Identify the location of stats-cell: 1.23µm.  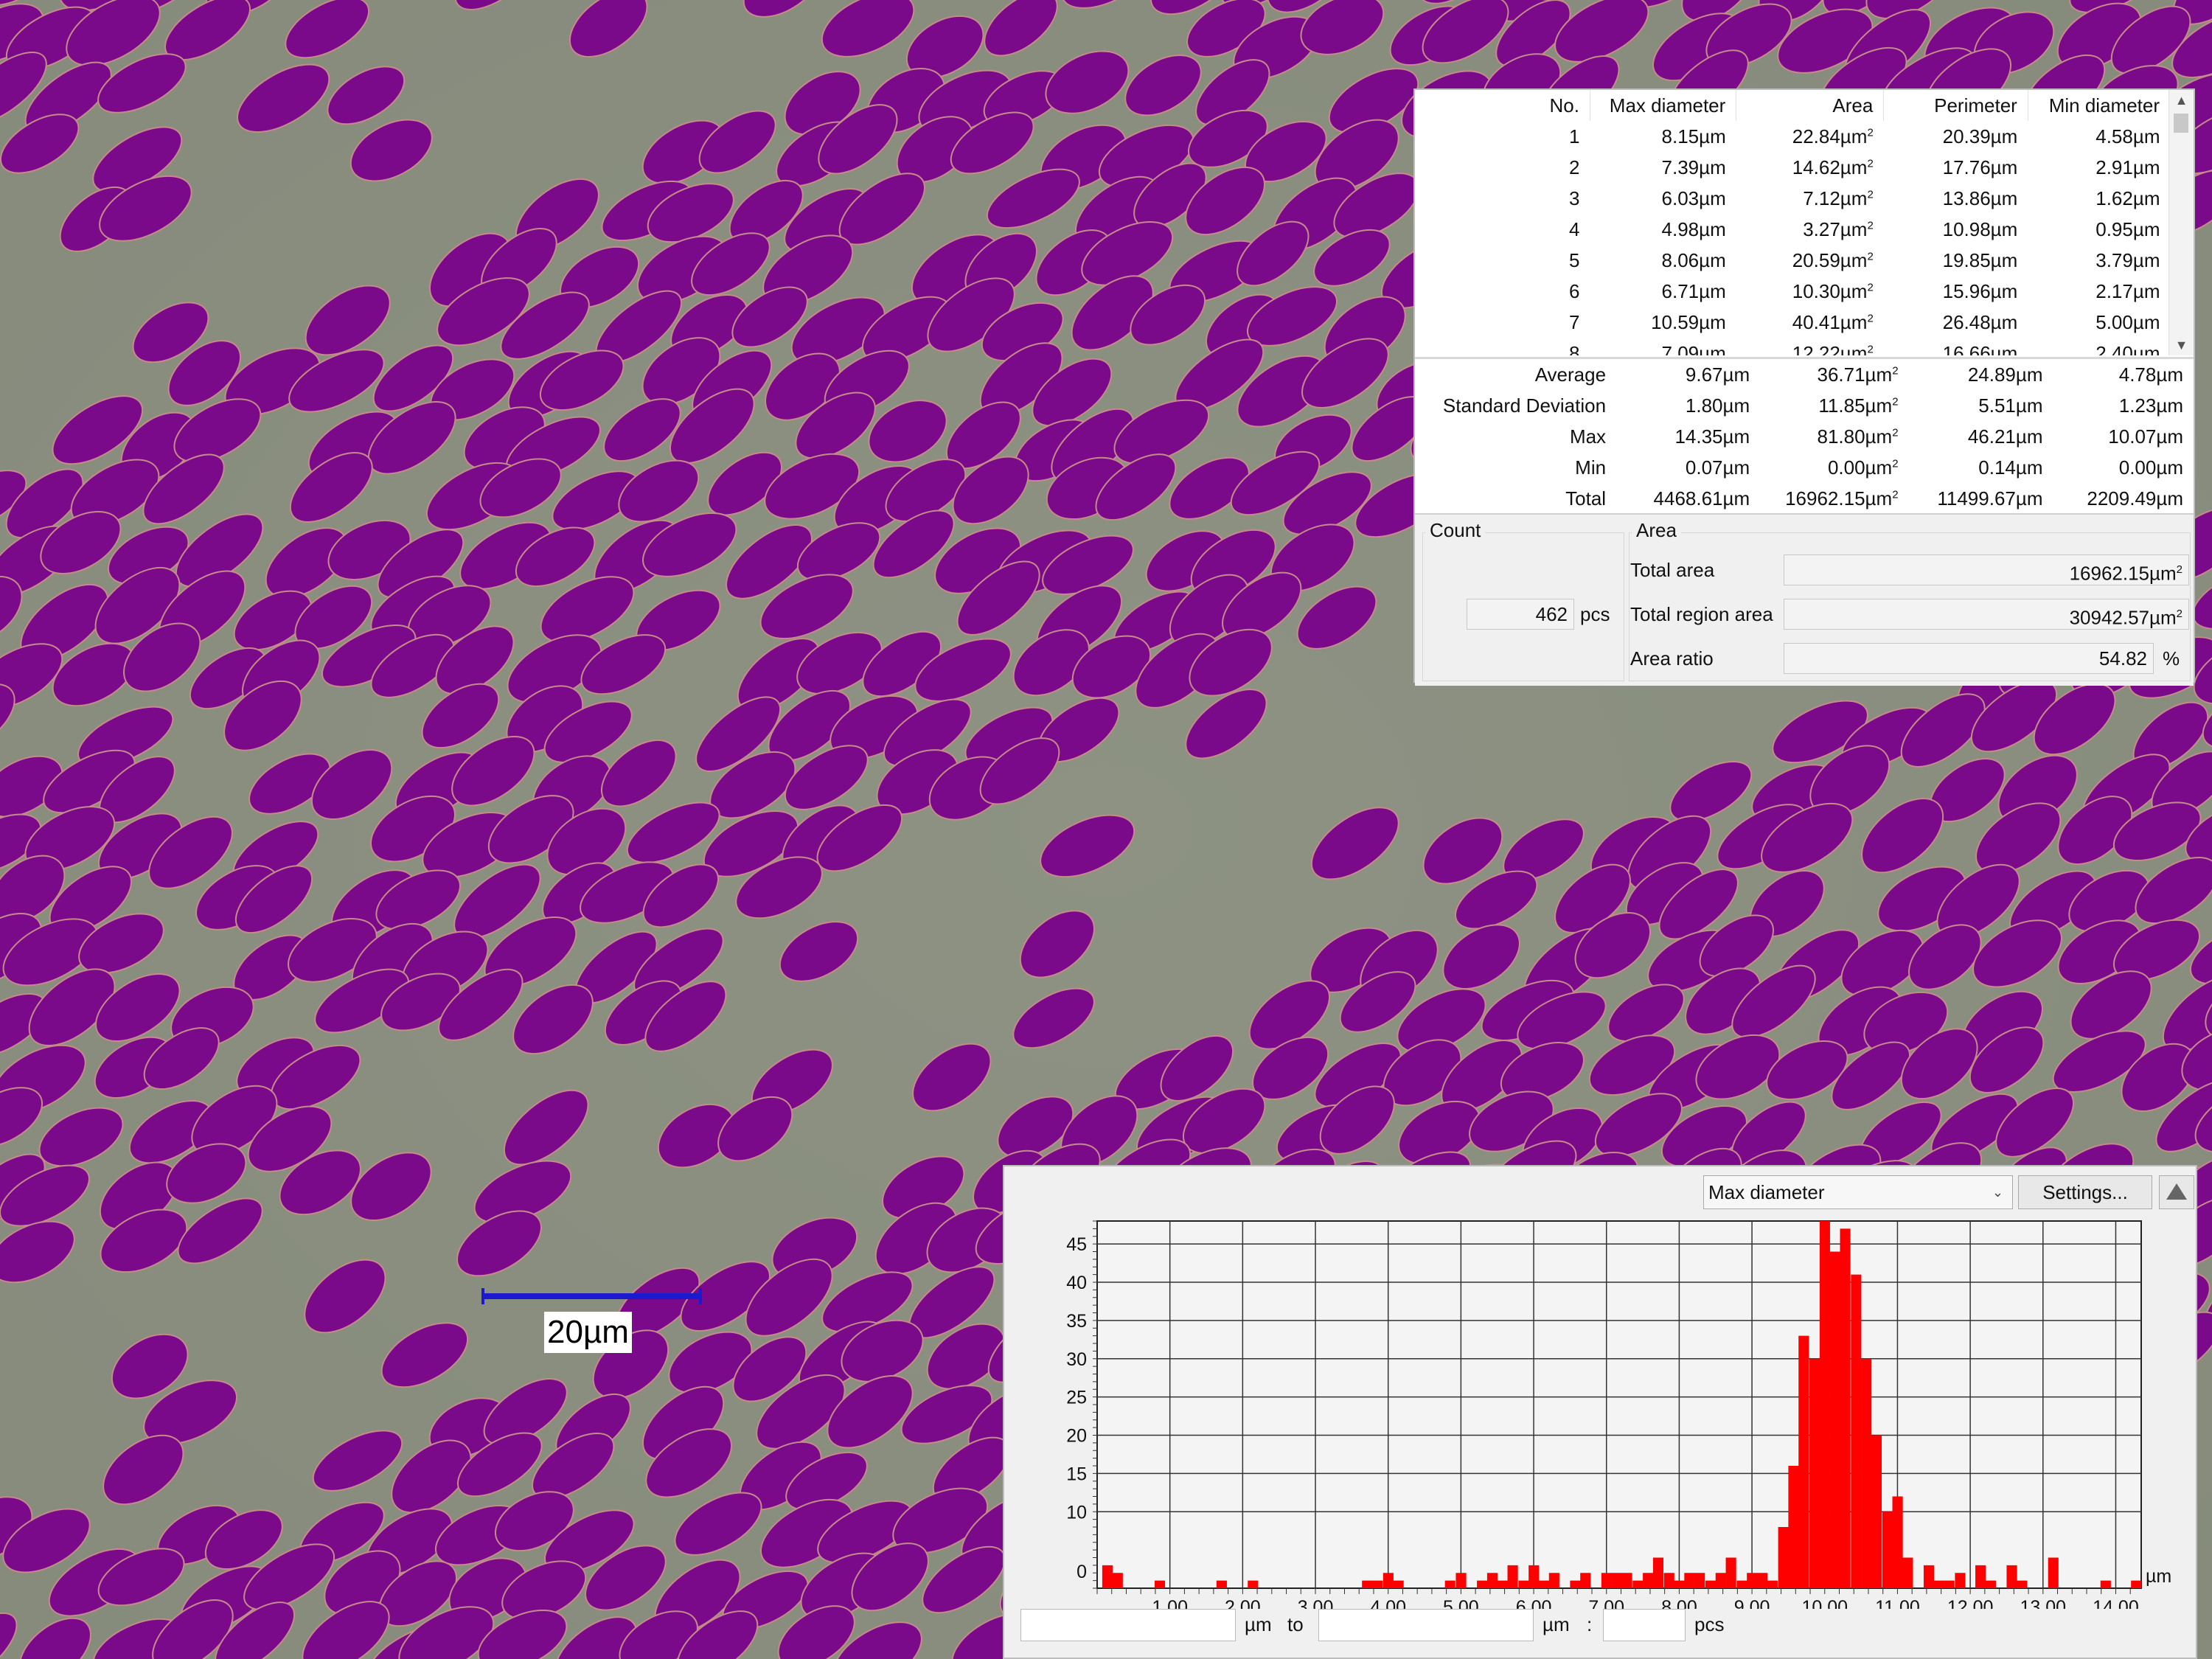
(2150, 405).